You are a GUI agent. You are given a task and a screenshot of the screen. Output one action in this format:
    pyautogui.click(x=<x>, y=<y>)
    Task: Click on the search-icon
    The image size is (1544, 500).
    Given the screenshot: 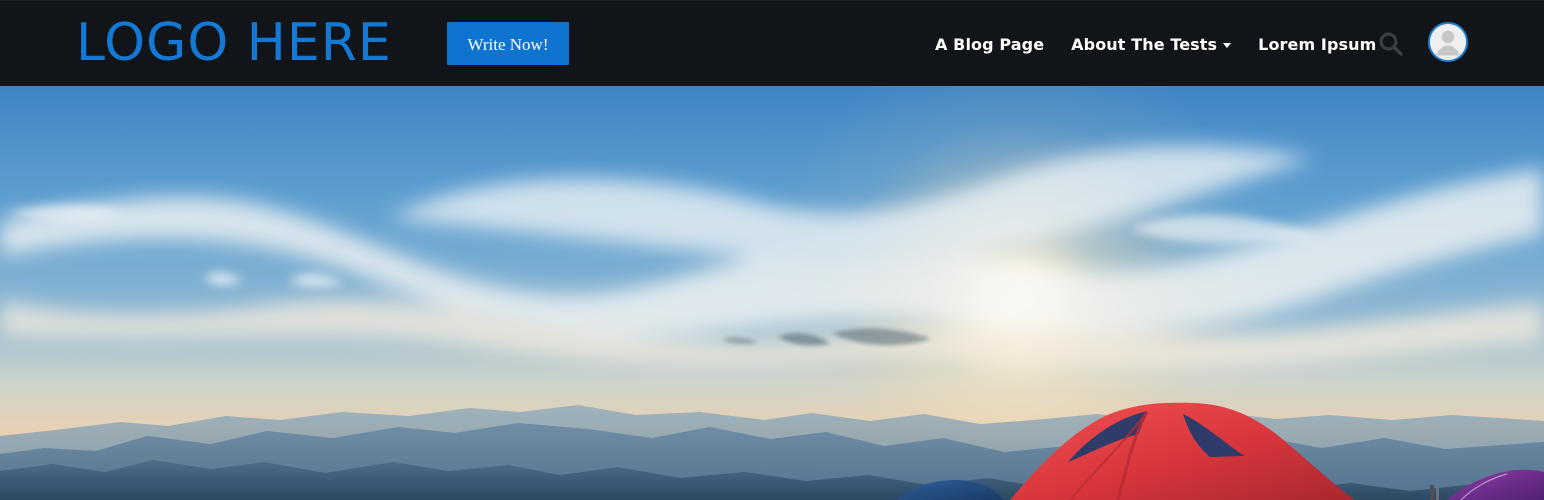 What is the action you would take?
    pyautogui.click(x=1391, y=44)
    